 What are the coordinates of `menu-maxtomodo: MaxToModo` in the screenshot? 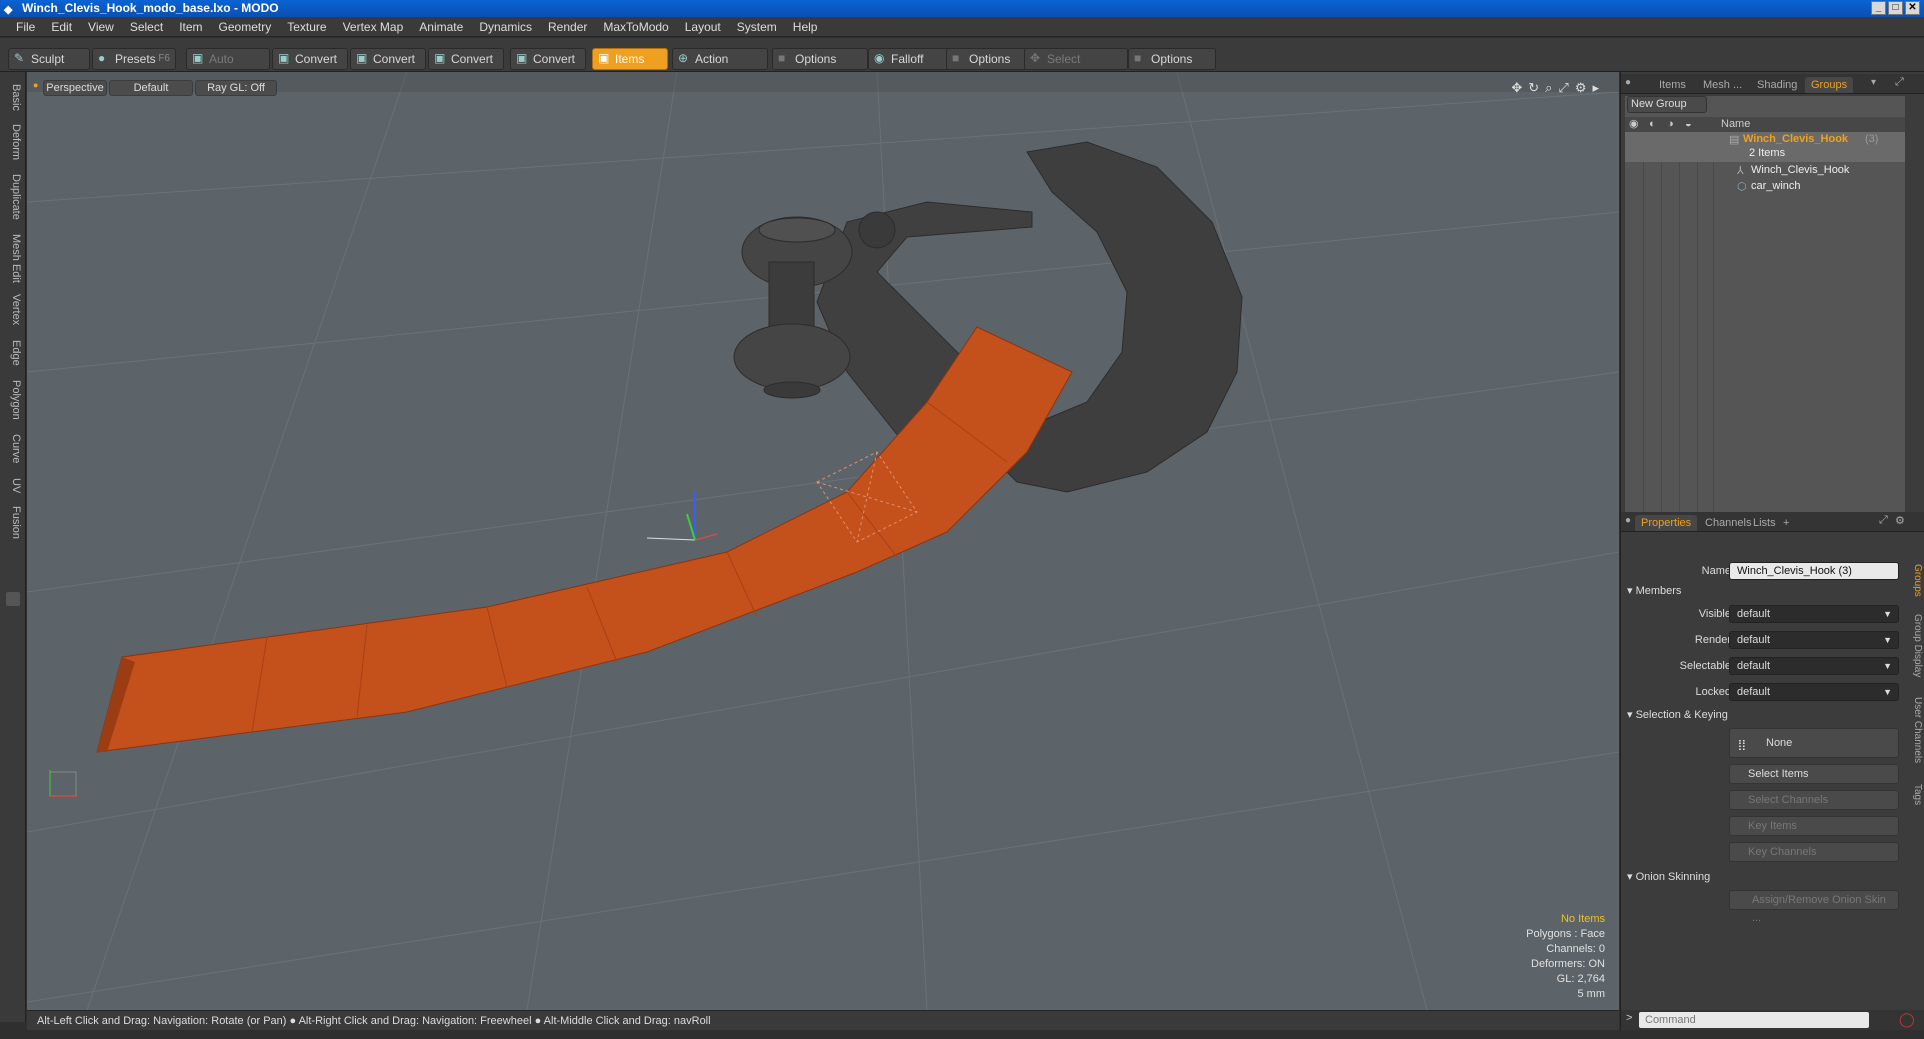 It's located at (635, 26).